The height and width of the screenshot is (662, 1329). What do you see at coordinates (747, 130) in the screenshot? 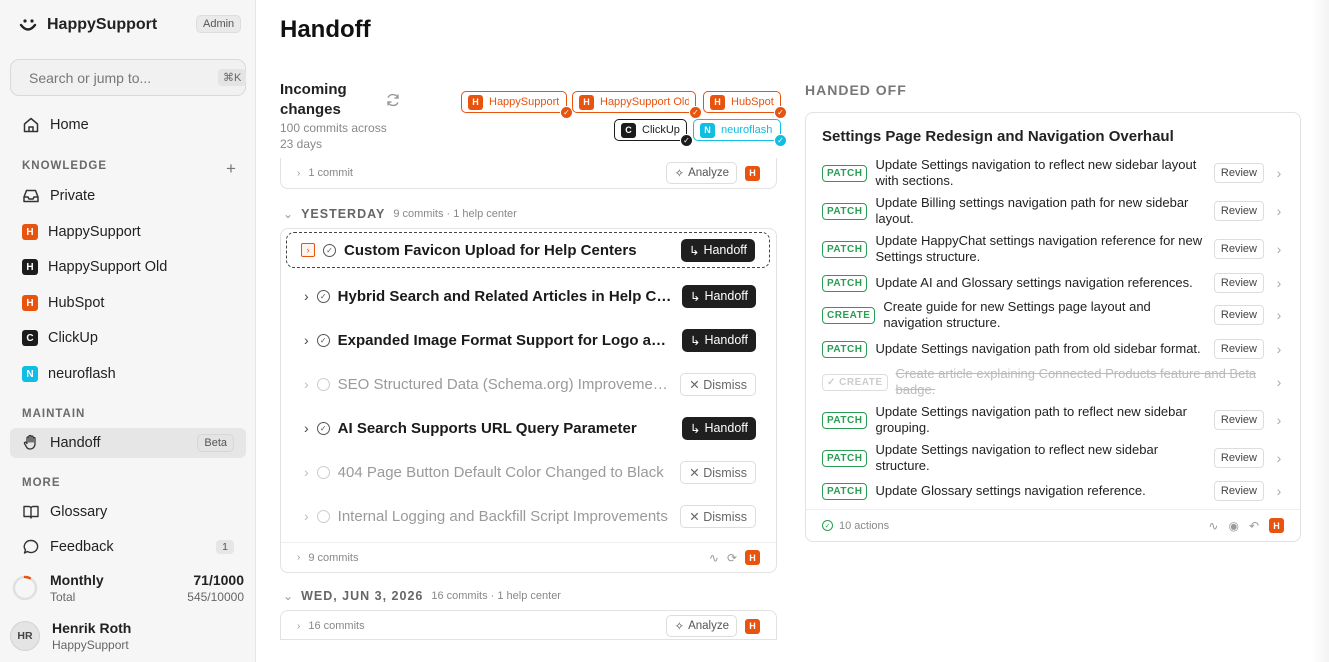
I see `chip-label: neuroflash` at bounding box center [747, 130].